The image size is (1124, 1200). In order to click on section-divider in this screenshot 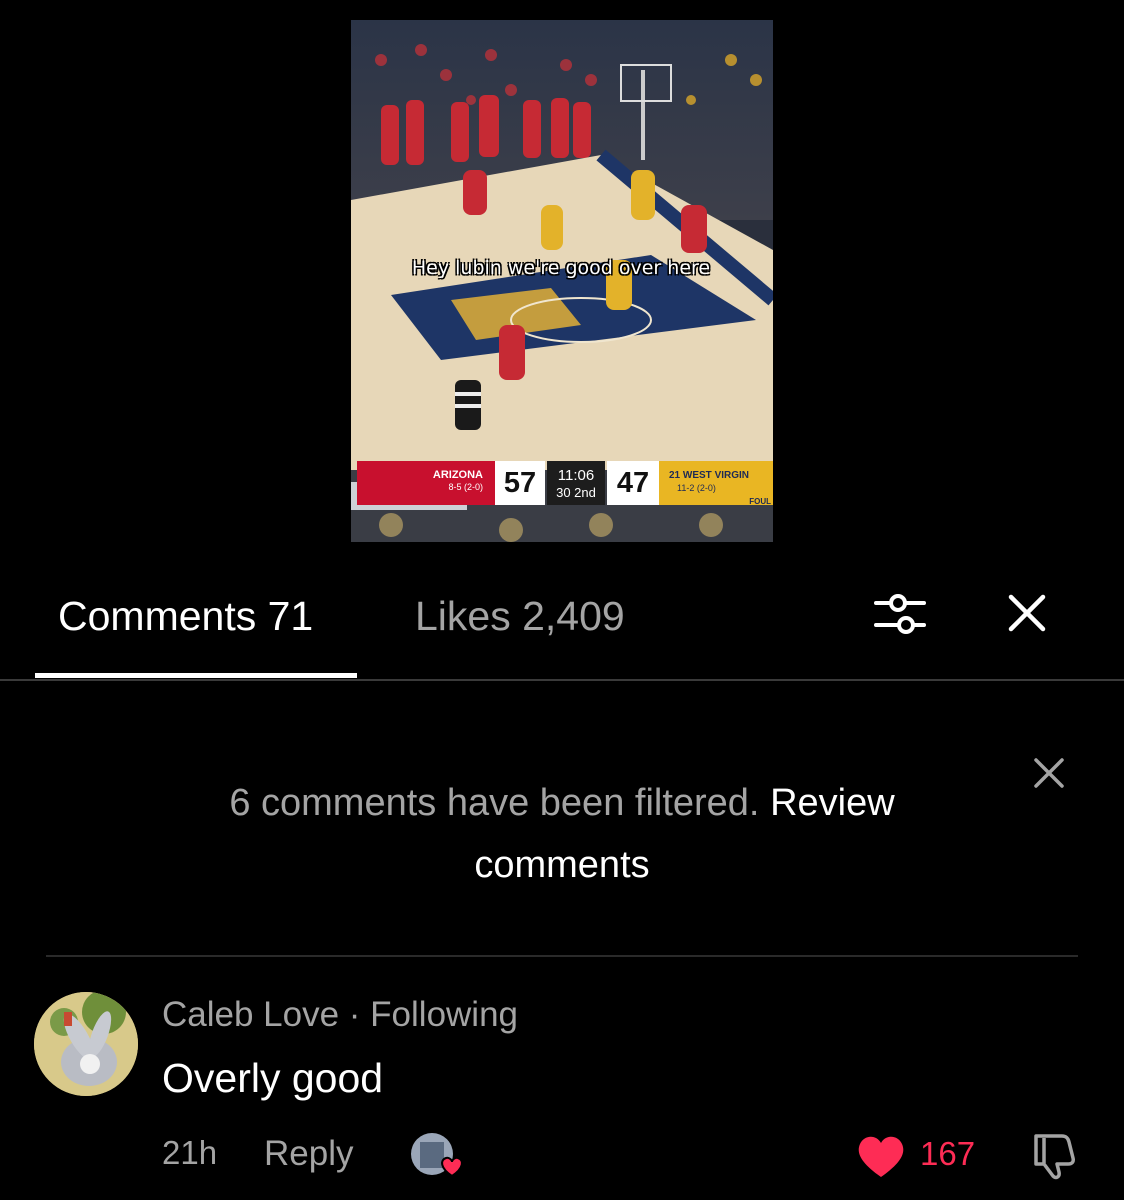, I will do `click(562, 956)`.